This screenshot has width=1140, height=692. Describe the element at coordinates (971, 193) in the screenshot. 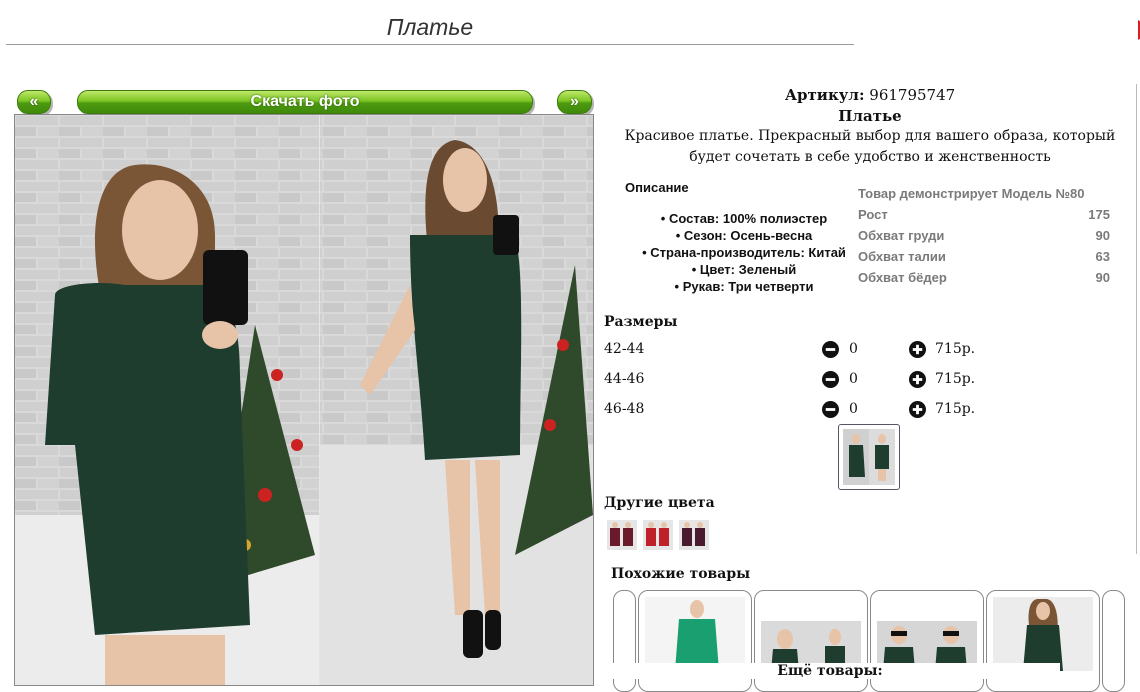

I see `model-title-text: Товар демонстрирует Модель №80` at that location.